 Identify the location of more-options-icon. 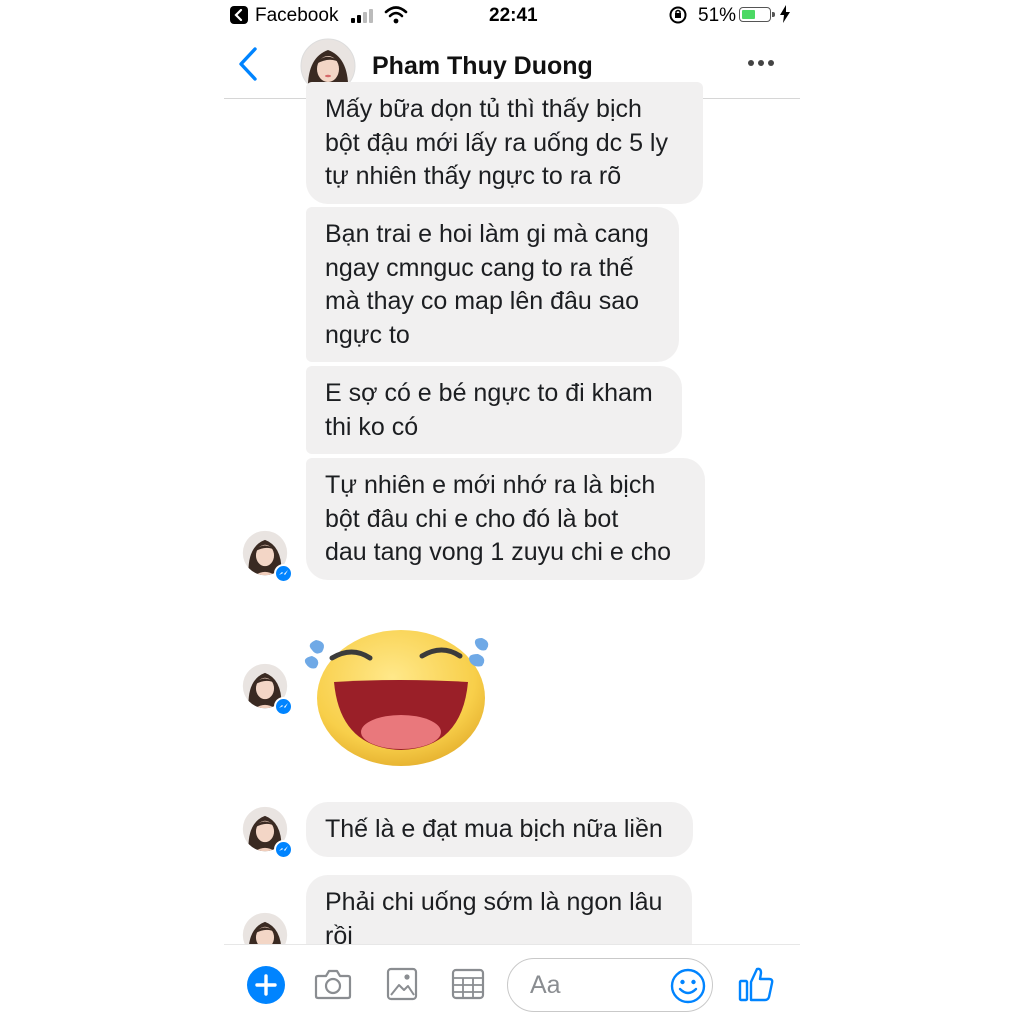
(763, 64).